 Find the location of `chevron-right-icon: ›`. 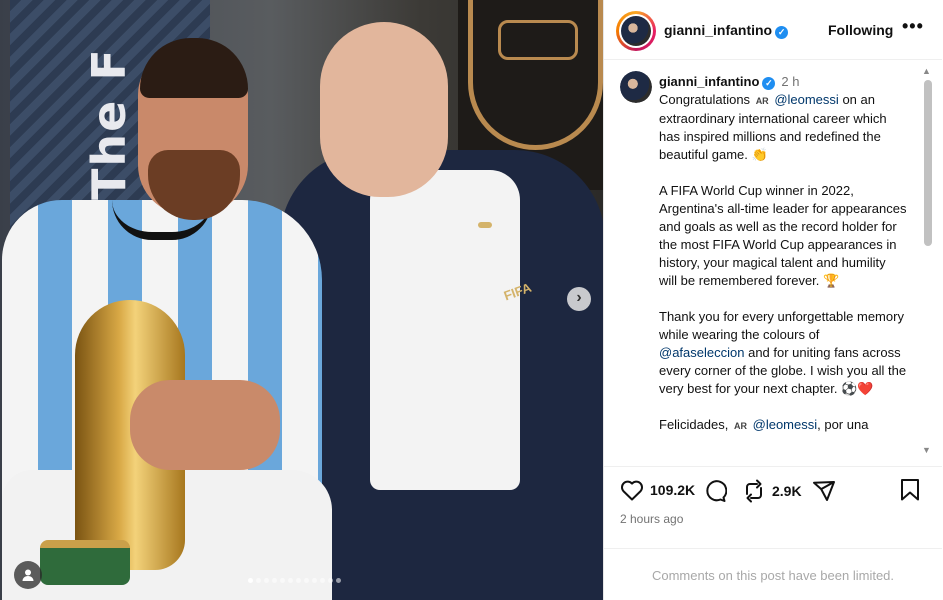

chevron-right-icon: › is located at coordinates (579, 299).